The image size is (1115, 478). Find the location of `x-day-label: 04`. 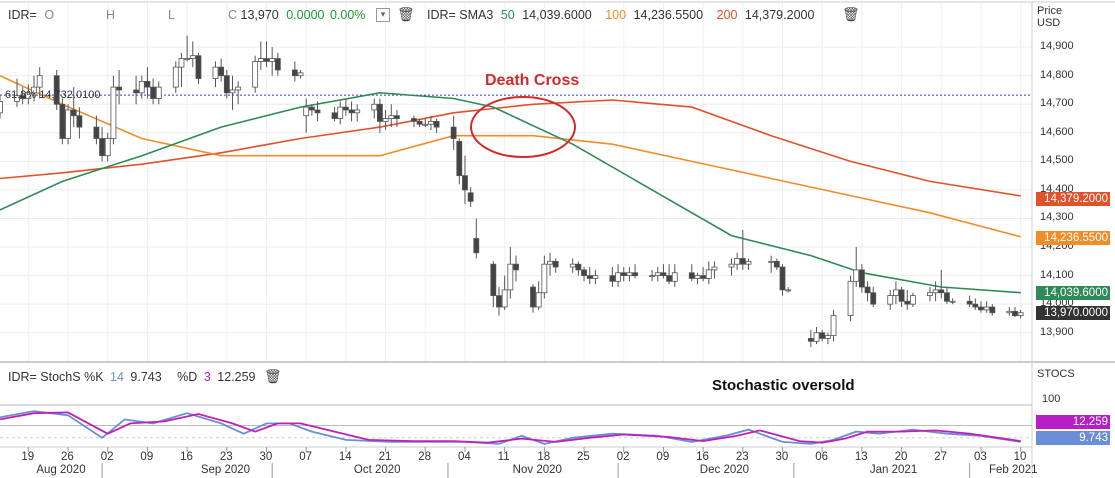

x-day-label: 04 is located at coordinates (464, 457).